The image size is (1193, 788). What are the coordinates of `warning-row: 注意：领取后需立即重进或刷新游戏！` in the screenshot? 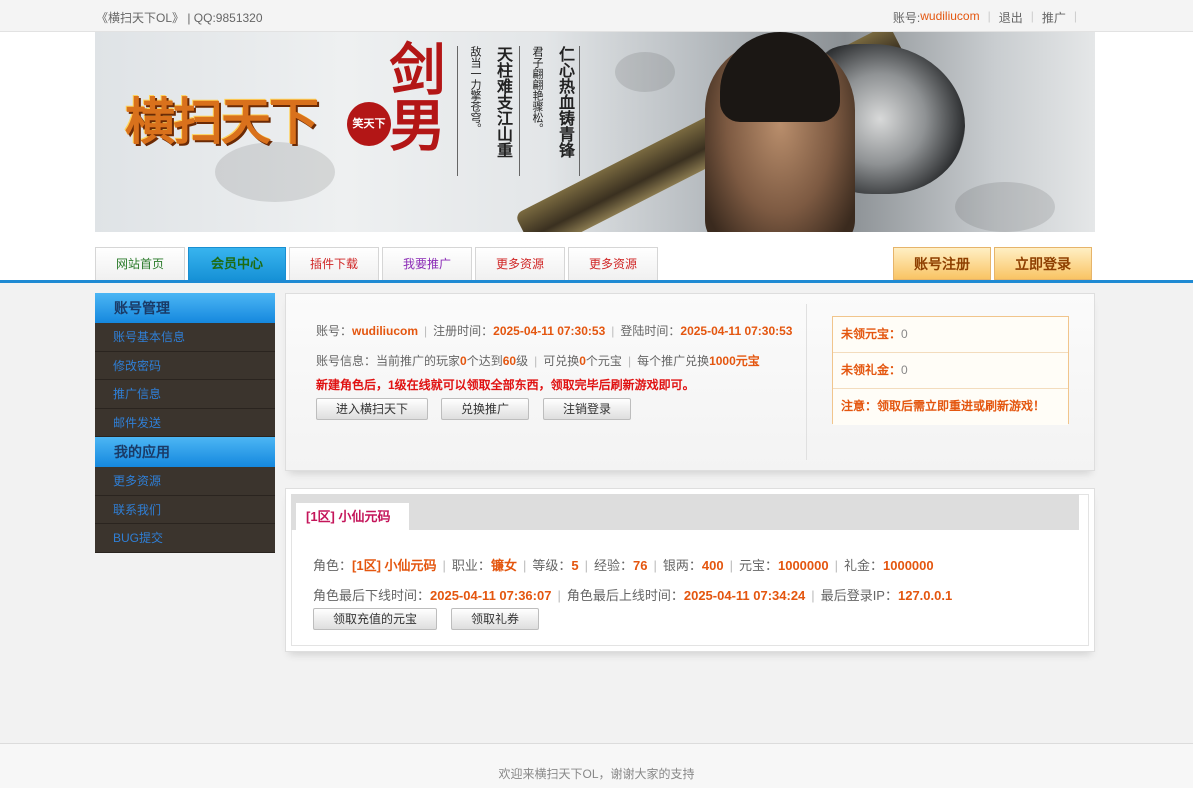 It's located at (950, 407).